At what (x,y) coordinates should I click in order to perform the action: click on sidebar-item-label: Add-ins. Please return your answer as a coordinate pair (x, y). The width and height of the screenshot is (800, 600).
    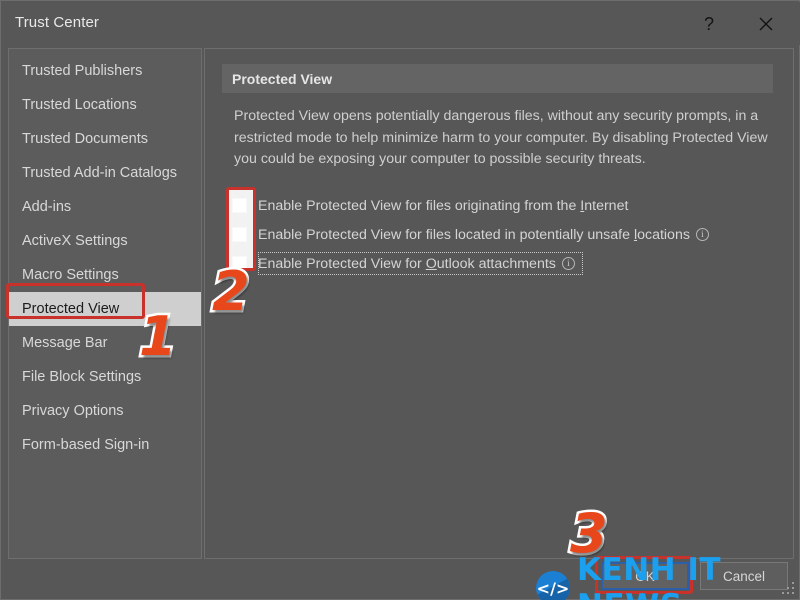
    Looking at the image, I should click on (47, 207).